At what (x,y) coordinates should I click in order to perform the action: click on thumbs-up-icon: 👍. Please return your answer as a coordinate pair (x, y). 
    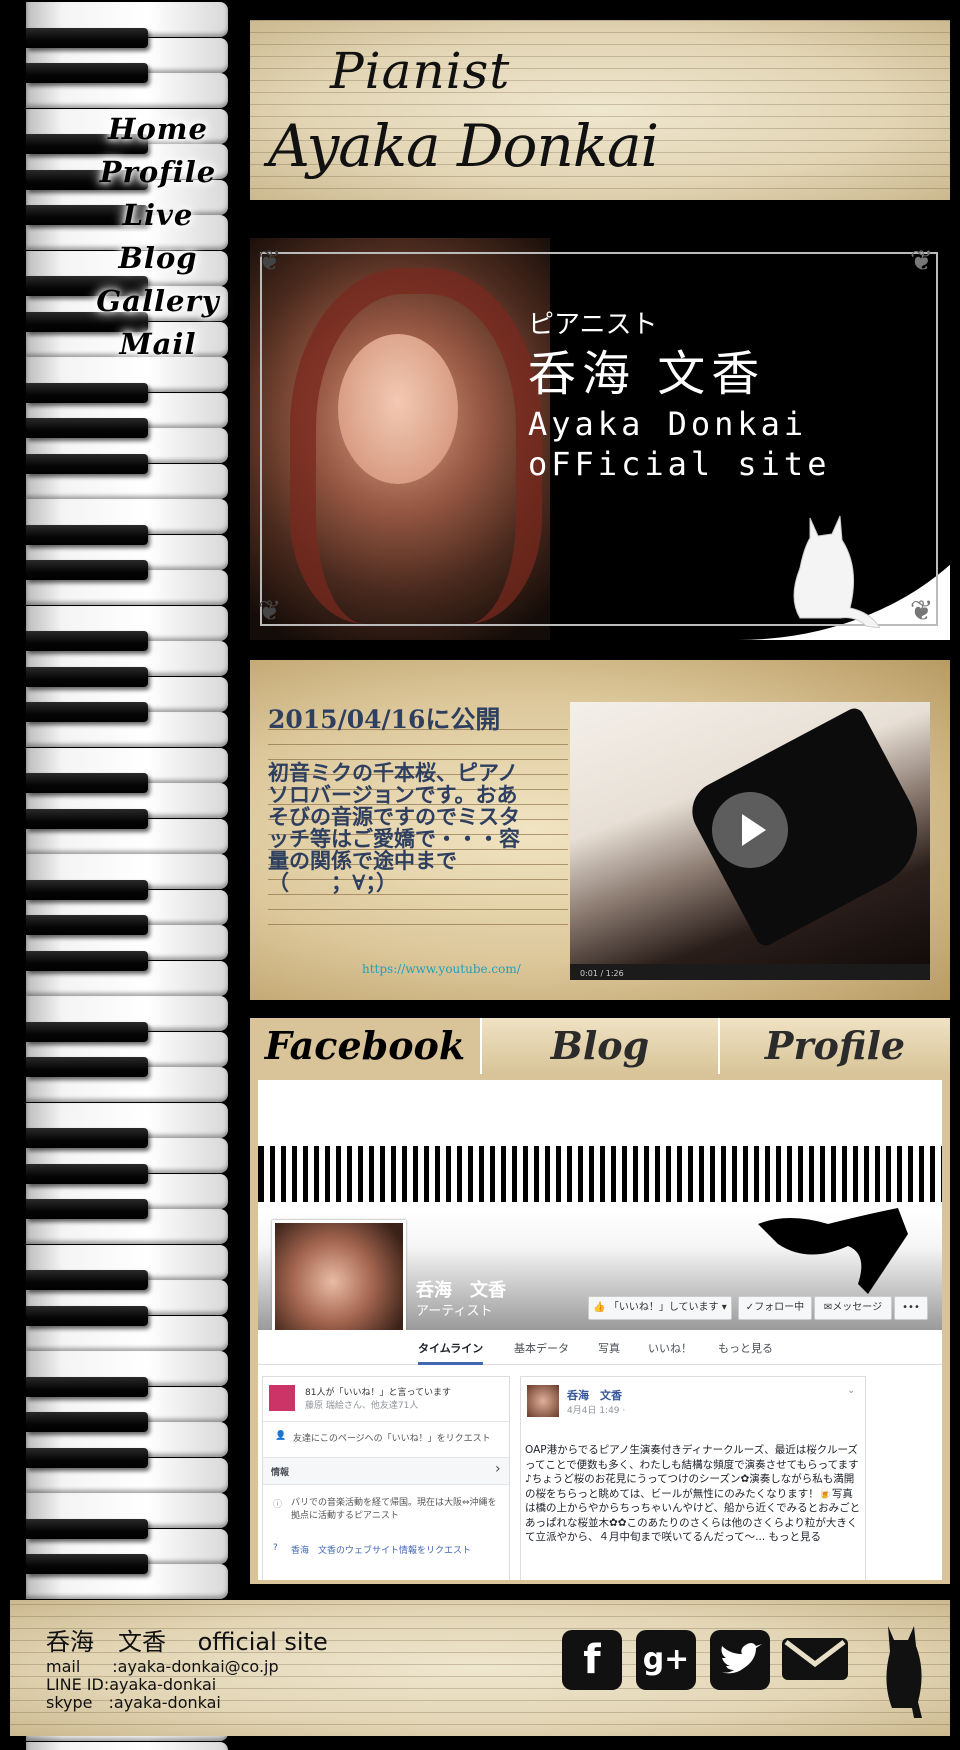
    Looking at the image, I should click on (599, 1307).